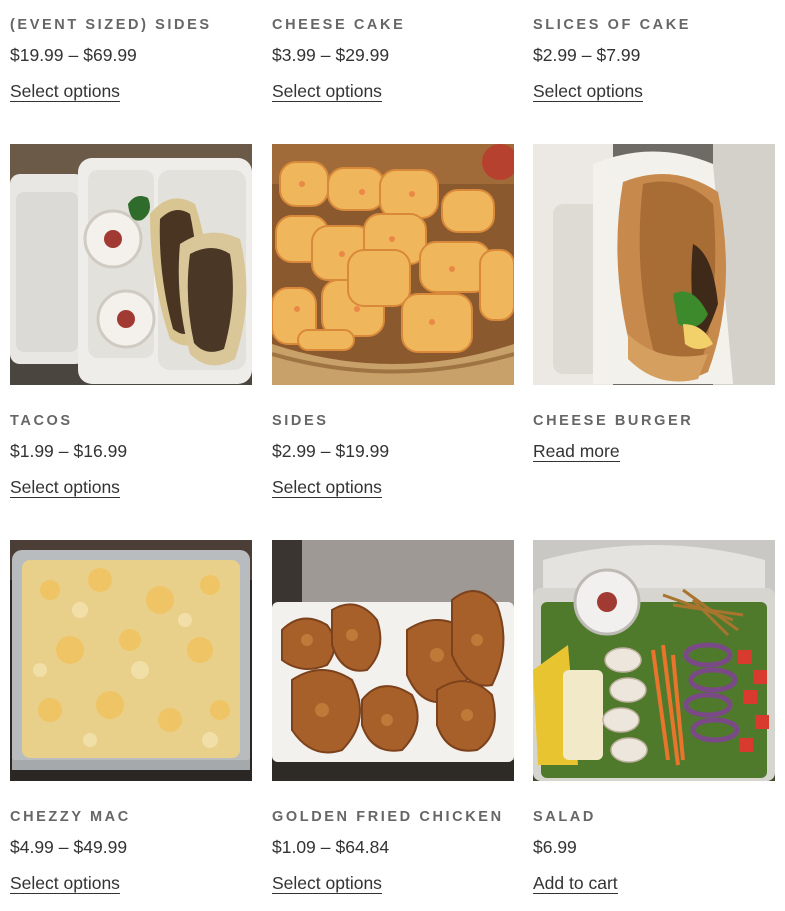  Describe the element at coordinates (37, 55) in the screenshot. I see `price-low: $19.99` at that location.